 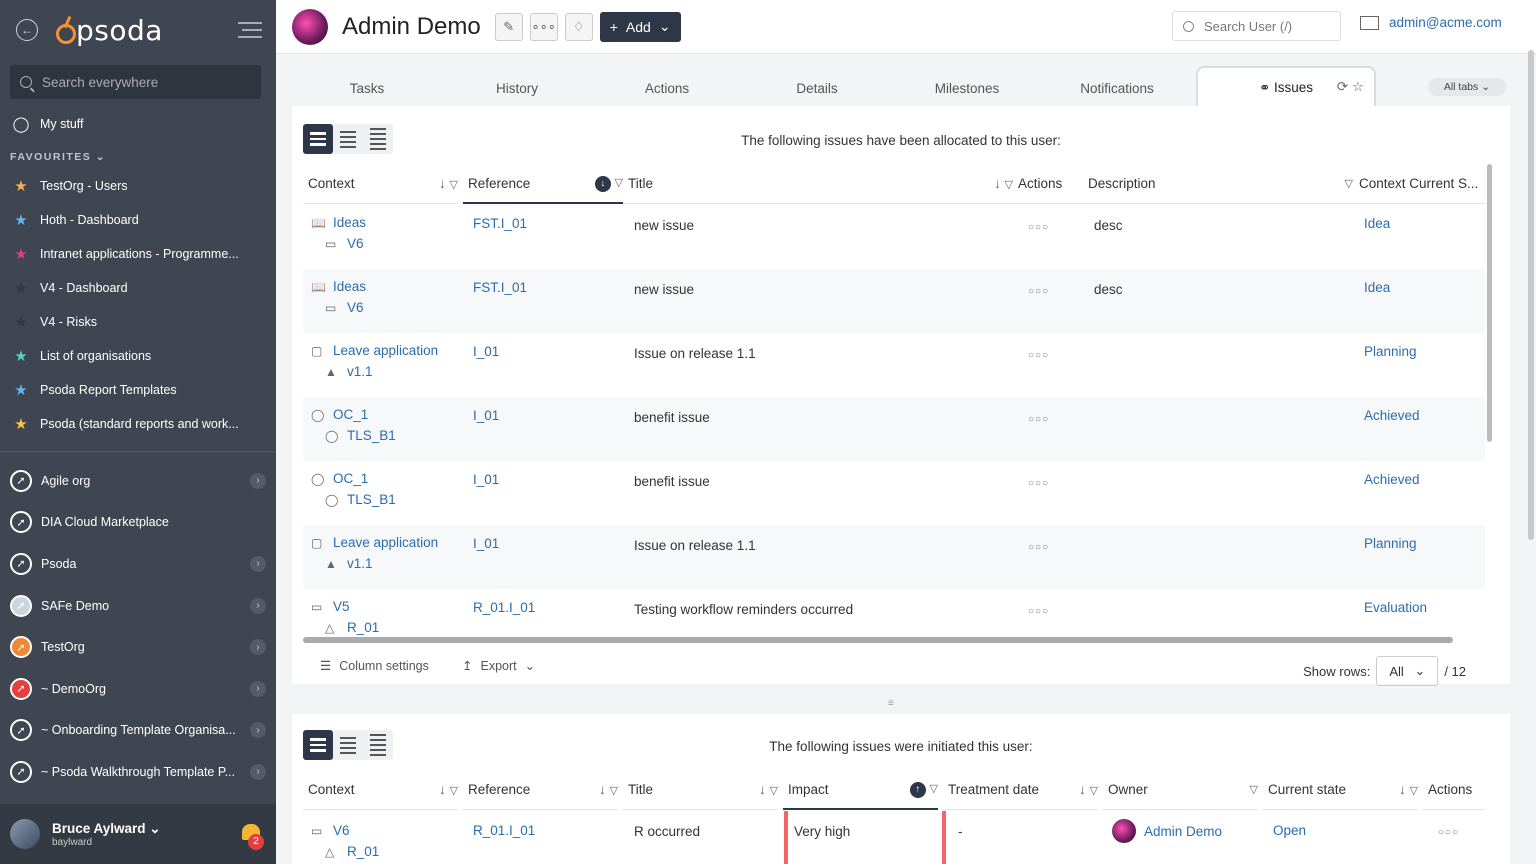 What do you see at coordinates (138, 481) in the screenshot?
I see `org-item: ➚ Agile org ›` at bounding box center [138, 481].